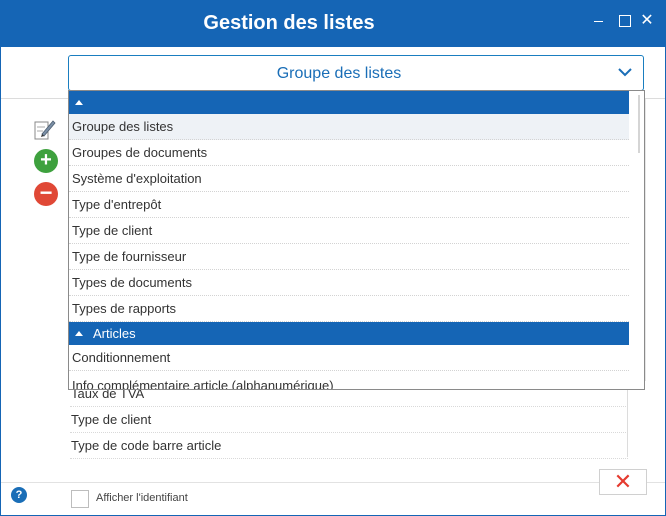 The height and width of the screenshot is (516, 666). What do you see at coordinates (625, 72) in the screenshot?
I see `chevron-down-icon` at bounding box center [625, 72].